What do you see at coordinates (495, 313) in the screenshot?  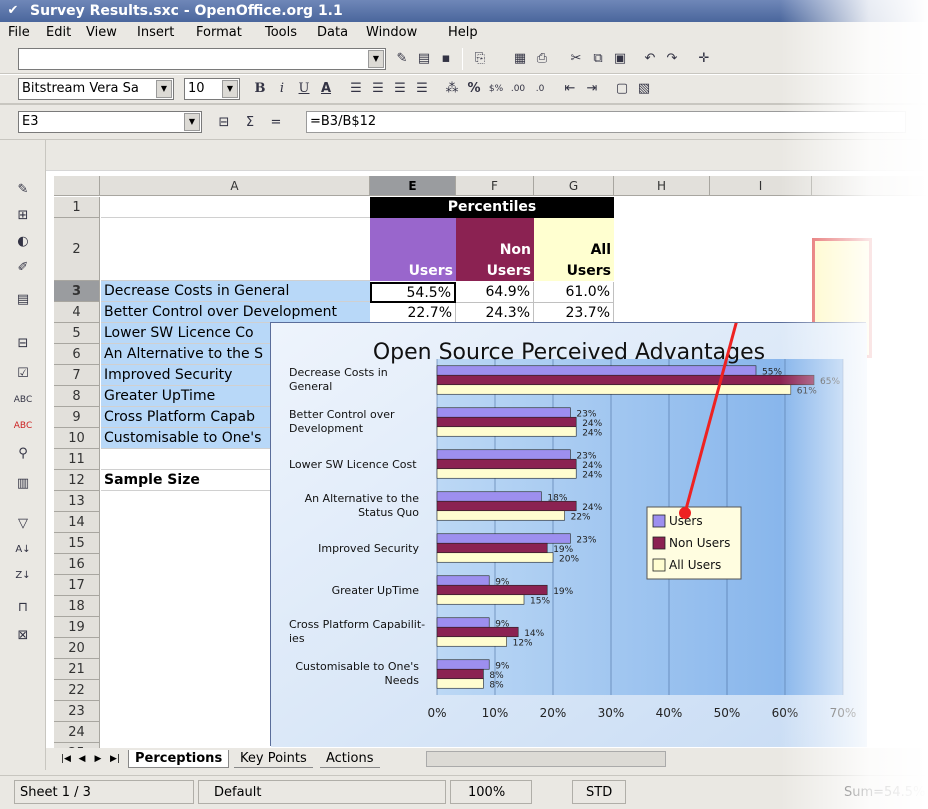 I see `cell-f4: 24.3%` at bounding box center [495, 313].